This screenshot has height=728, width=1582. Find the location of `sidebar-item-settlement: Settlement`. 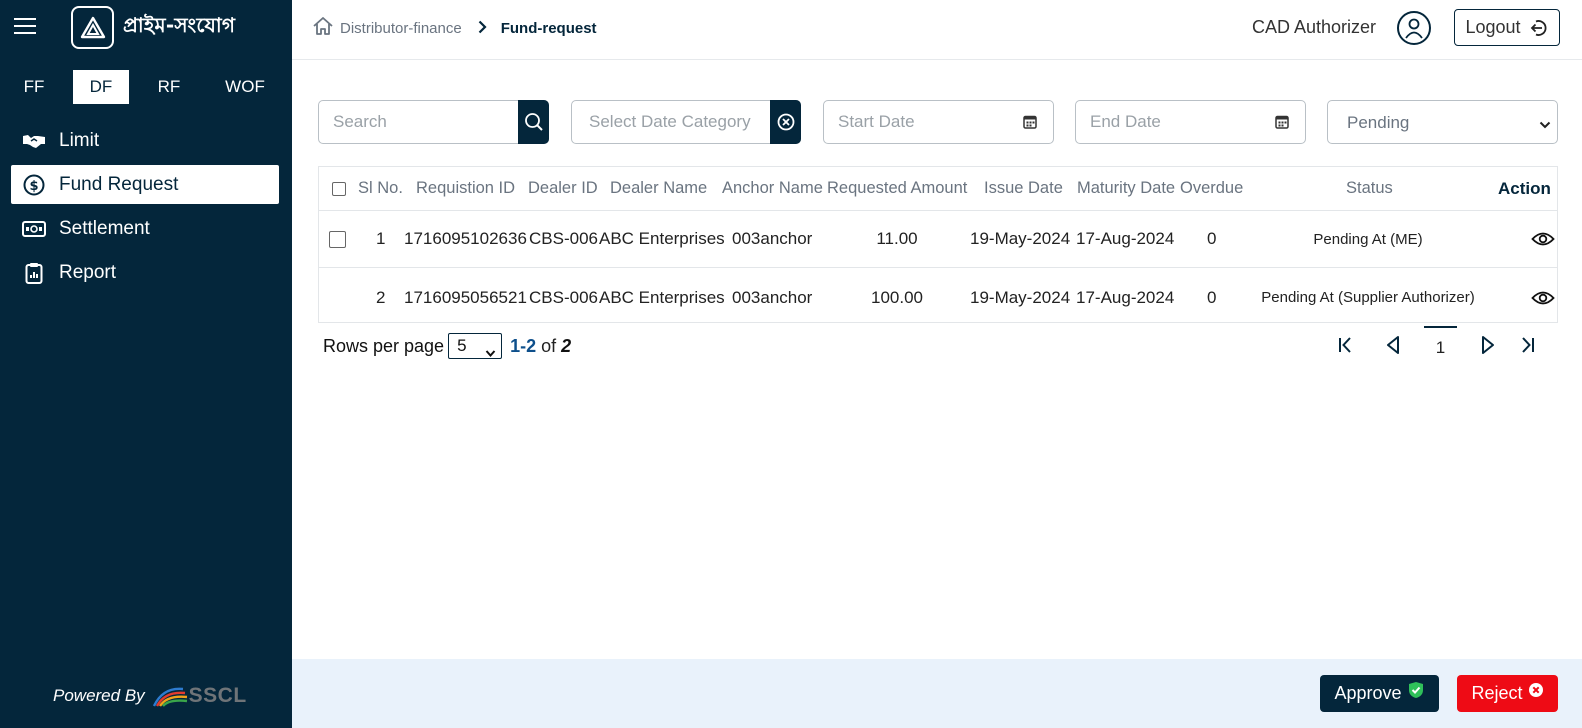

sidebar-item-settlement: Settlement is located at coordinates (145, 228).